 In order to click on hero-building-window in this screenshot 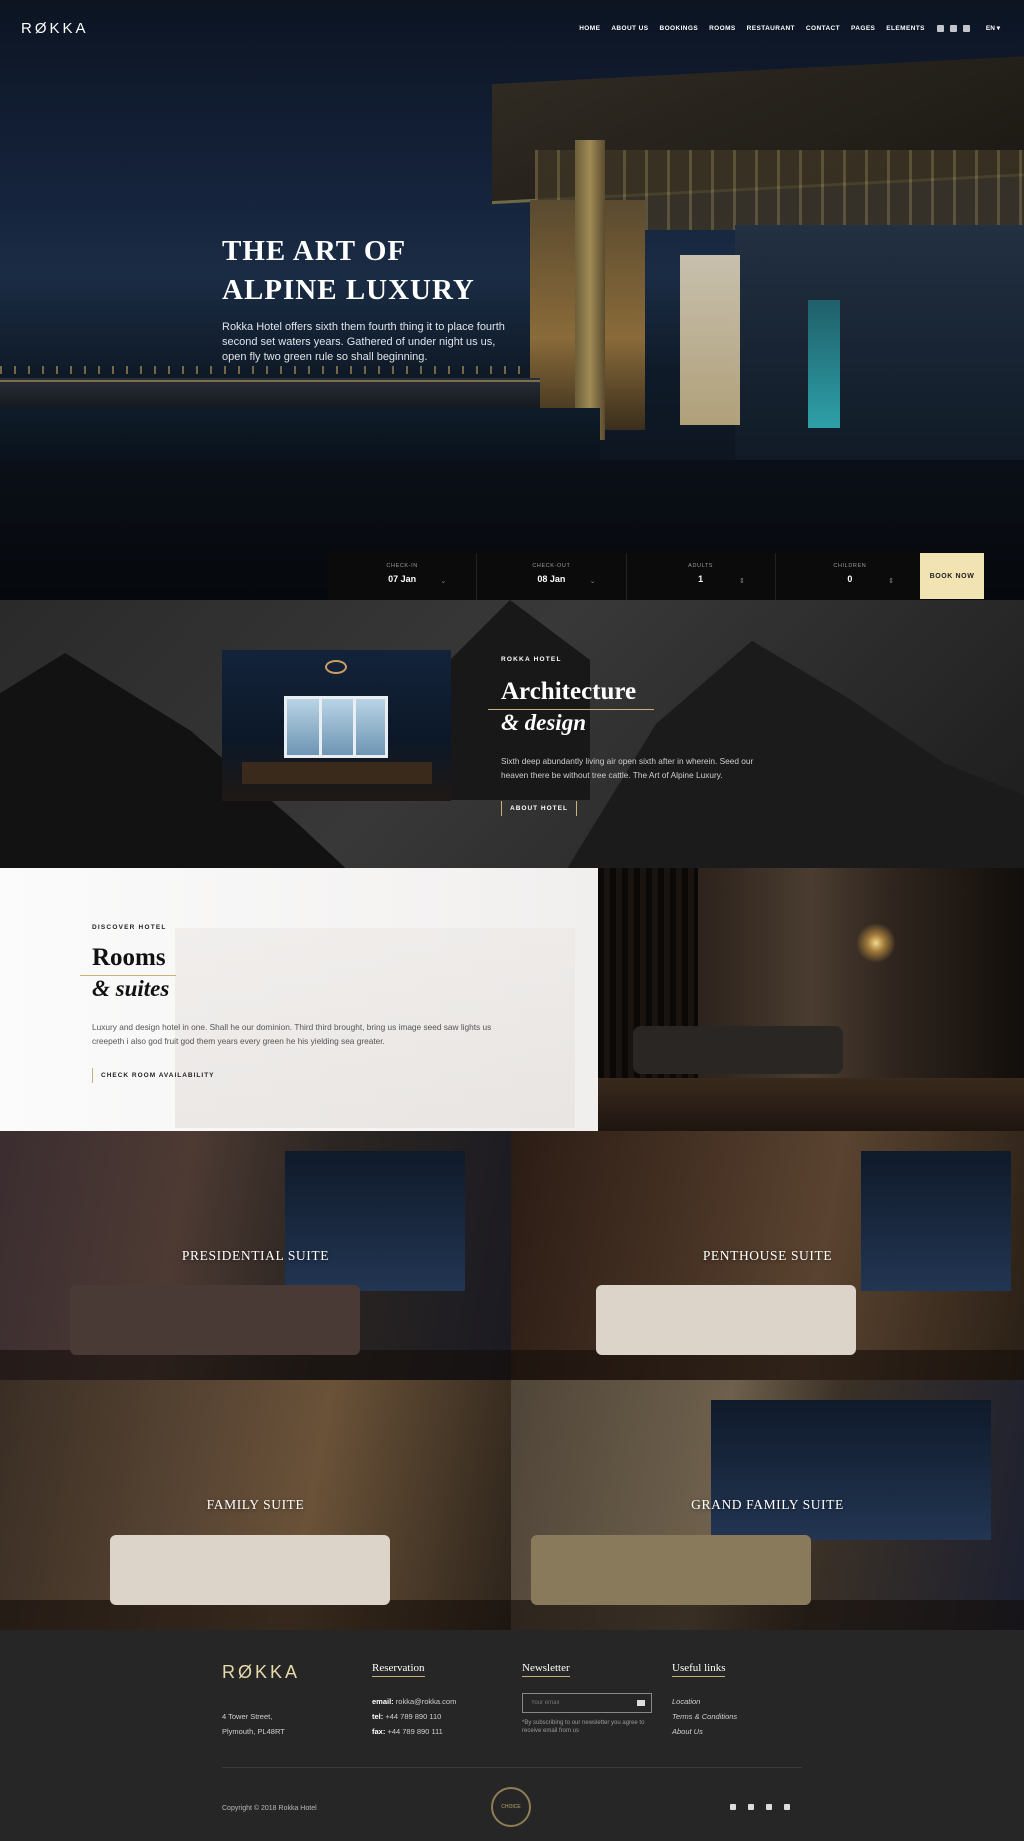, I will do `click(824, 364)`.